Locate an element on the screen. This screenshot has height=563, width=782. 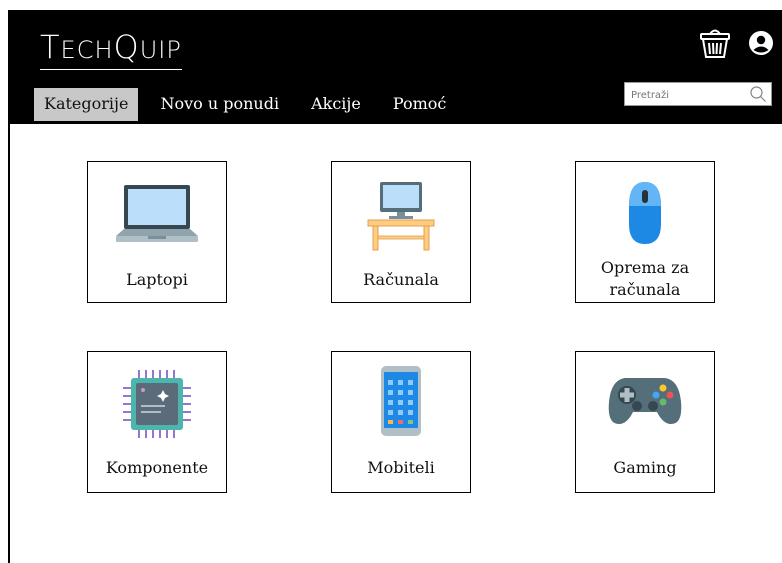
basket-icon is located at coordinates (715, 43).